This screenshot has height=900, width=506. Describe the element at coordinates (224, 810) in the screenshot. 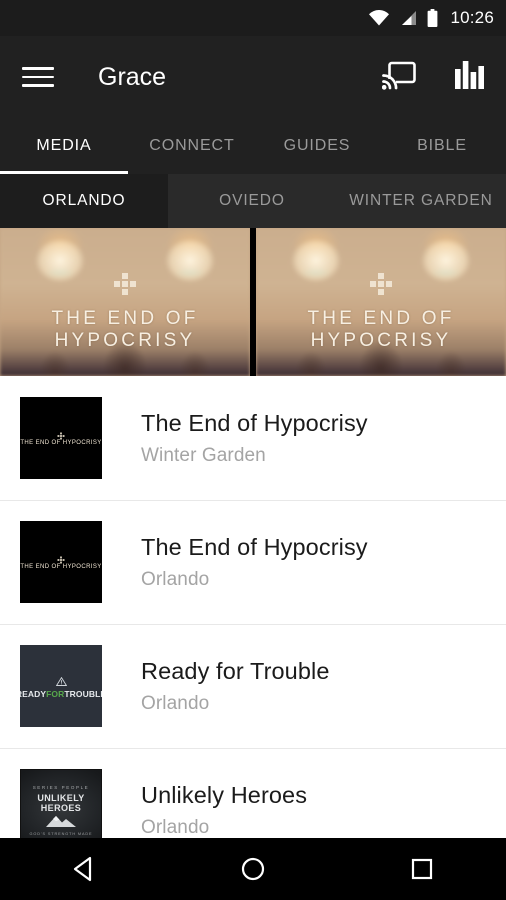

I see `list-item-text: Unlikely Heroes Orlando` at that location.